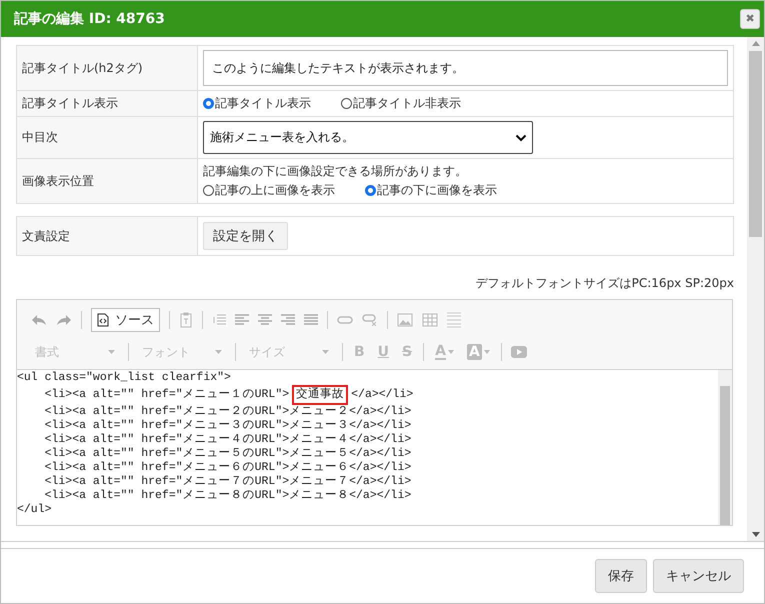 The width and height of the screenshot is (765, 604). I want to click on code-line: <li><a alt="" href="メニュー８のURL">メニュー８</a></li>, so click(228, 496).